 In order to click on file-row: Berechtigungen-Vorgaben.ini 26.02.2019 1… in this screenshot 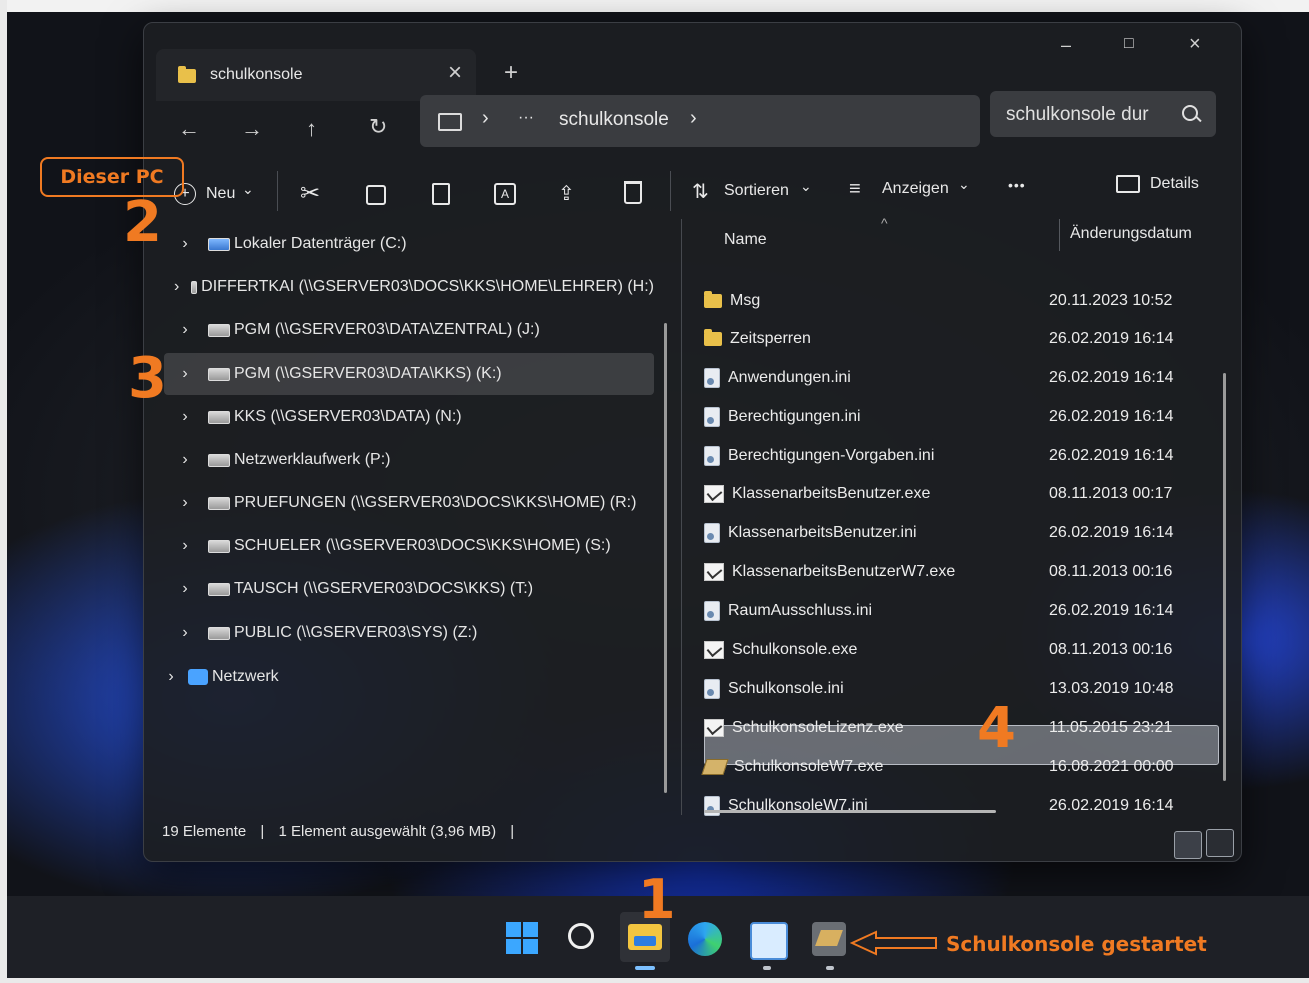, I will do `click(959, 456)`.